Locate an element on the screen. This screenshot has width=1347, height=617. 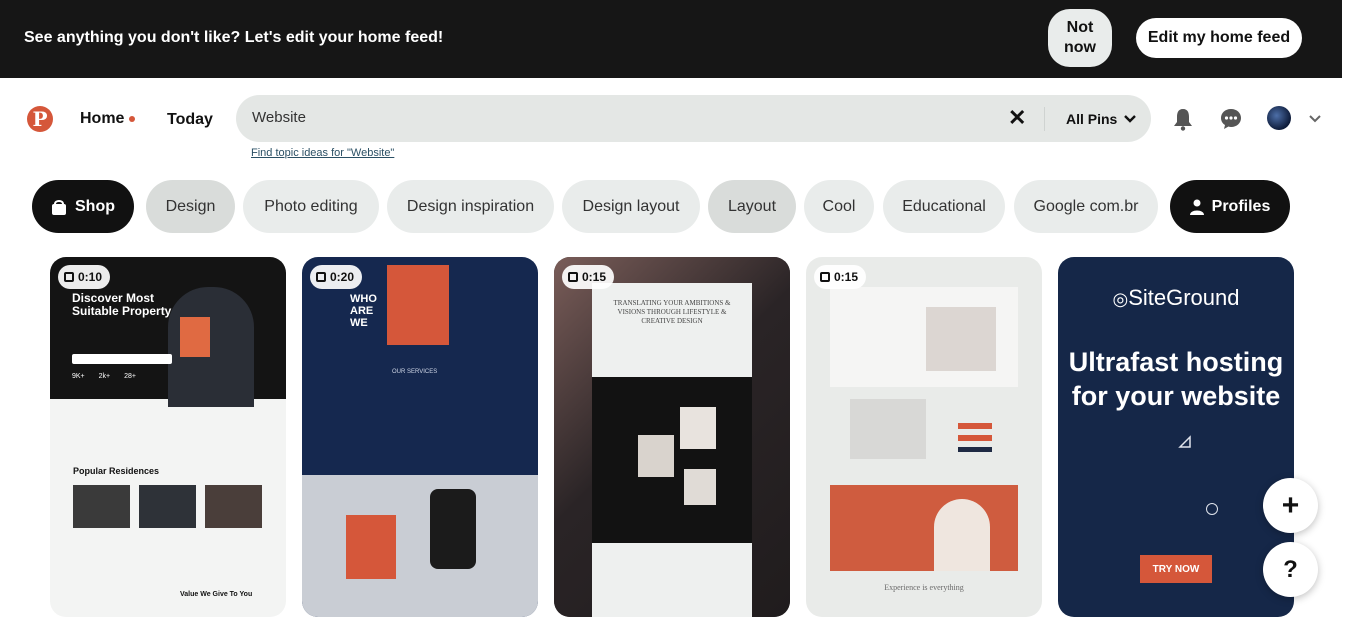
search-divider is located at coordinates (1044, 119).